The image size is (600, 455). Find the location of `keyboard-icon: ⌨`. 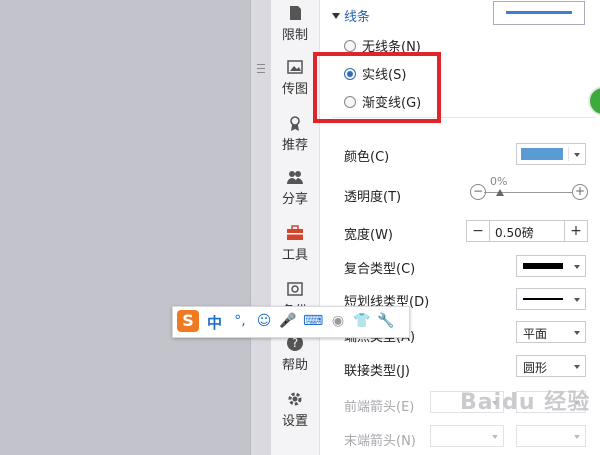

keyboard-icon: ⌨ is located at coordinates (313, 321).